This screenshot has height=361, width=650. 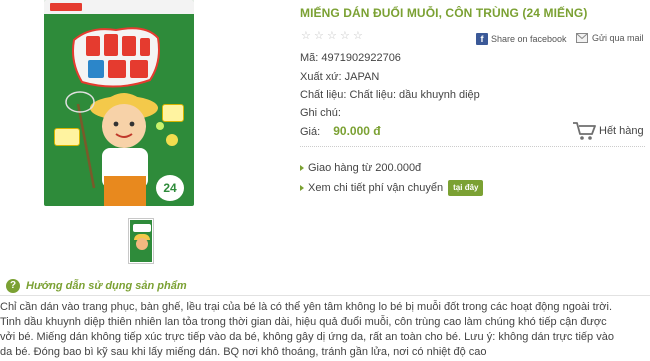 What do you see at coordinates (340, 77) in the screenshot?
I see `product-origin: Xuất xứ: JAPAN` at bounding box center [340, 77].